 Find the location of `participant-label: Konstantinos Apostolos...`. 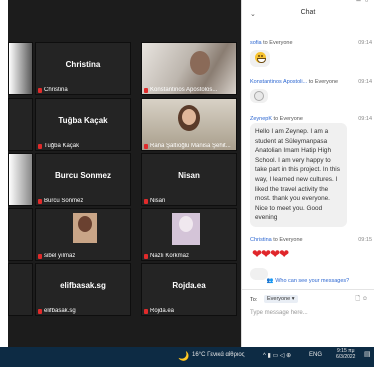

participant-label: Konstantinos Apostolos... is located at coordinates (180, 90).